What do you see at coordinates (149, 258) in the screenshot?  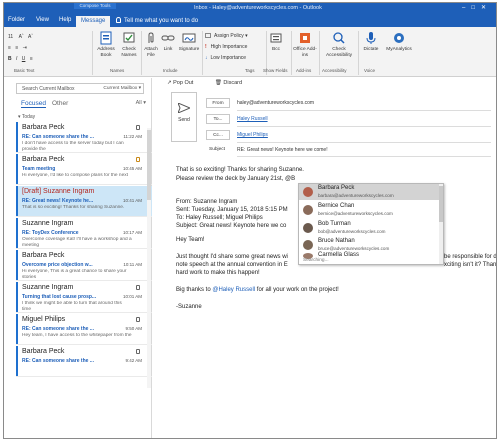 I see `mail-list-scrollbar` at bounding box center [149, 258].